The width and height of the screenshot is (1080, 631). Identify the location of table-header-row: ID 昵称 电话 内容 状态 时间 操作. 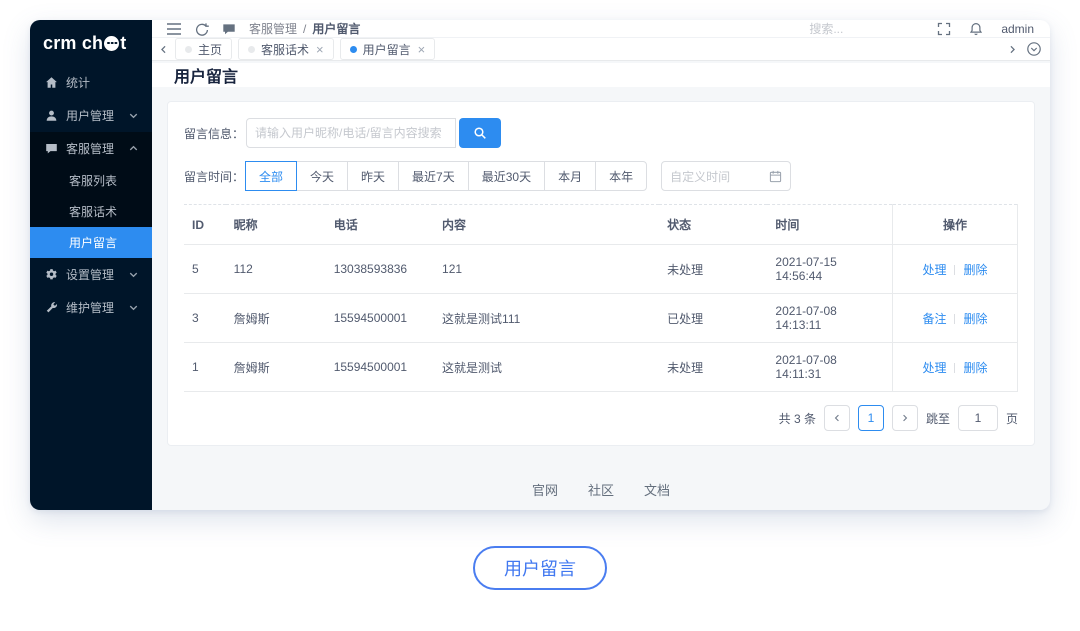
(601, 224).